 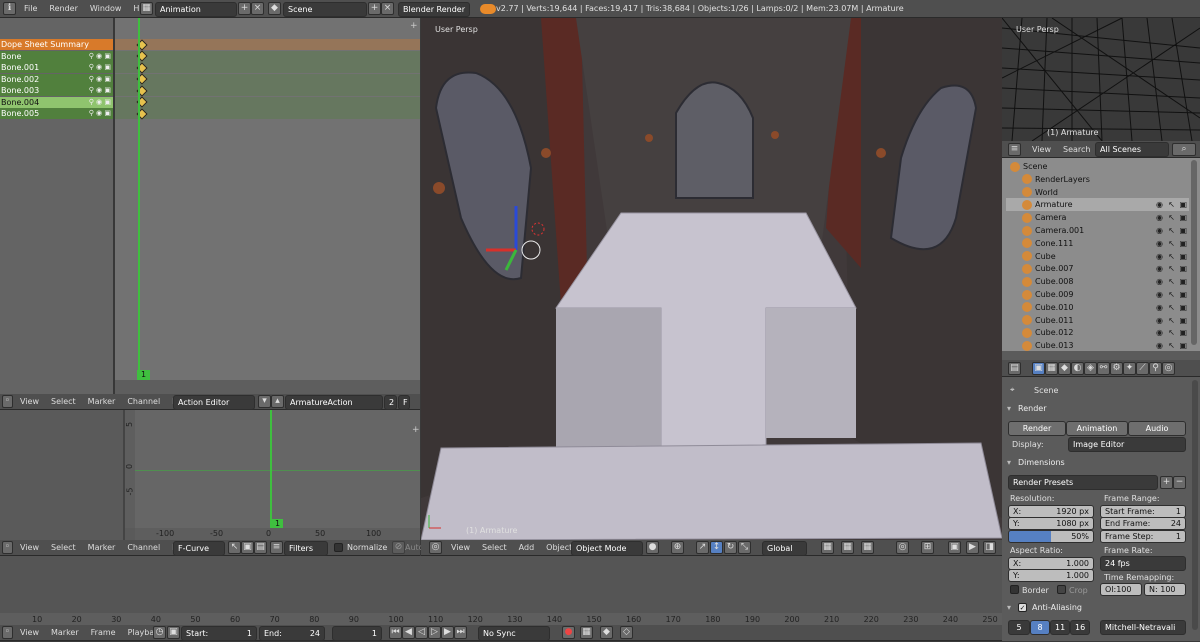 I want to click on channel-row: Bone.004 ⚲ ◉ ▣, so click(x=56, y=102).